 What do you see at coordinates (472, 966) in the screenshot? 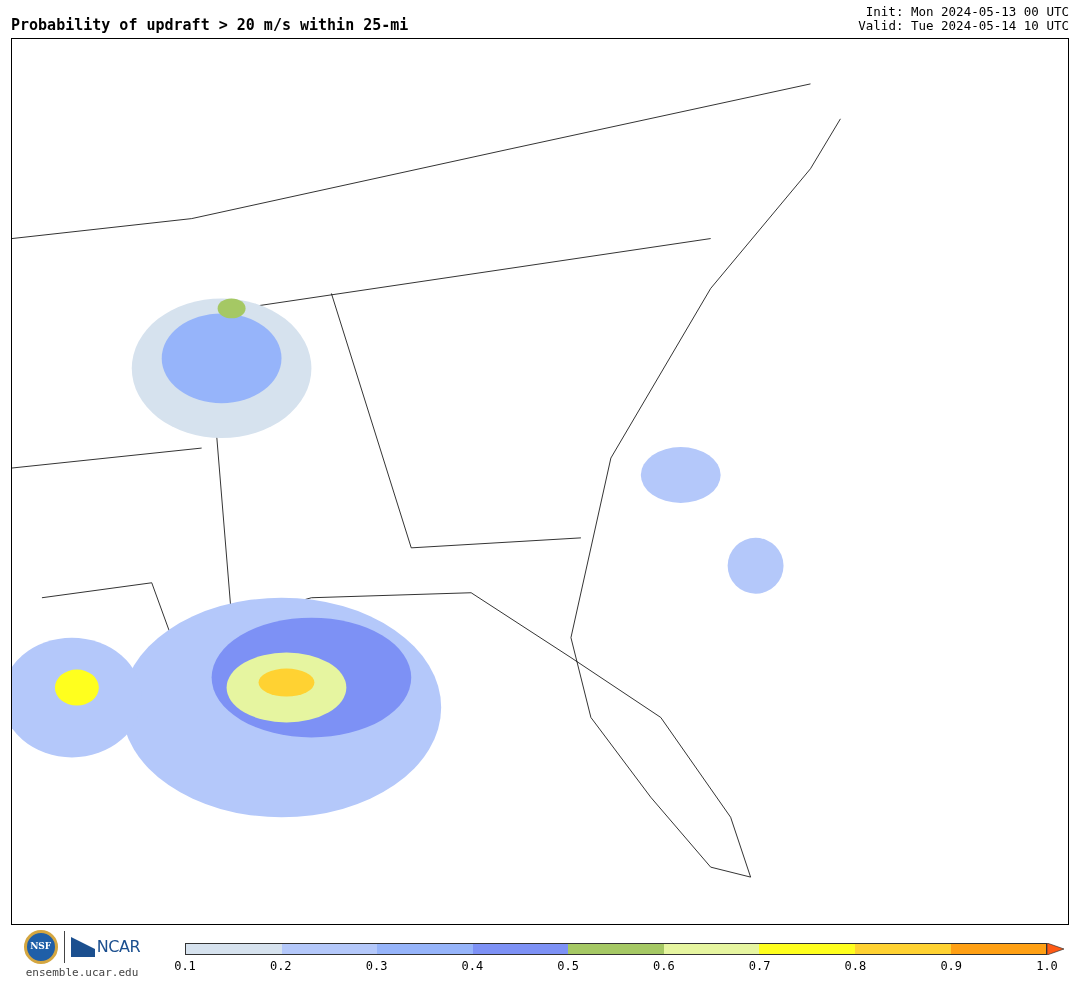
I see `tick-label: 0.4` at bounding box center [472, 966].